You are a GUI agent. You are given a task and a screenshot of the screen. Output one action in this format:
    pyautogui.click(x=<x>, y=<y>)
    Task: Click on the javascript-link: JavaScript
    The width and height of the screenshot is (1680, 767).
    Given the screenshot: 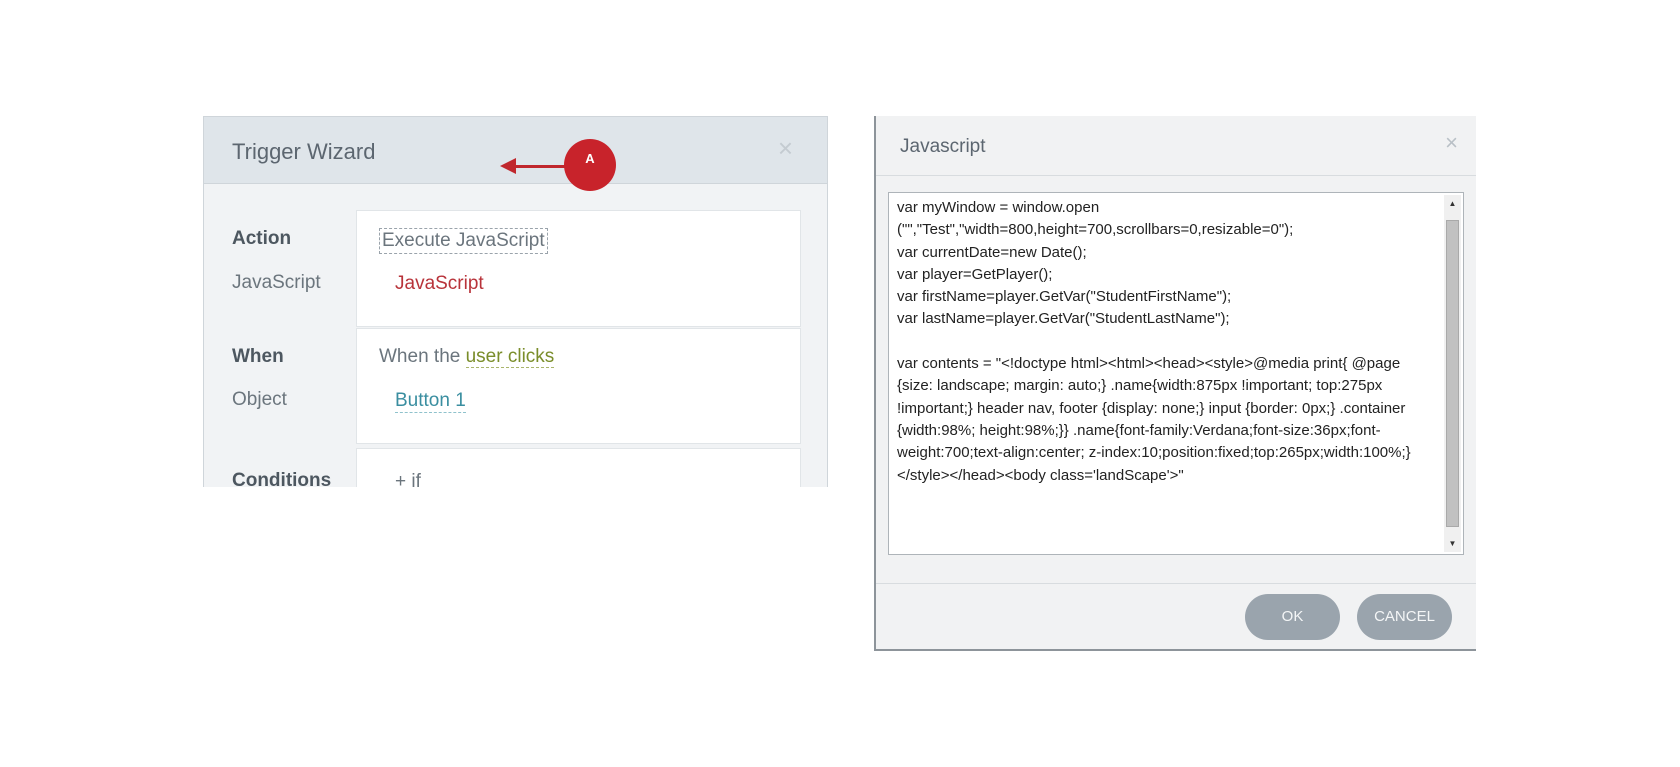 What is the action you would take?
    pyautogui.click(x=439, y=284)
    